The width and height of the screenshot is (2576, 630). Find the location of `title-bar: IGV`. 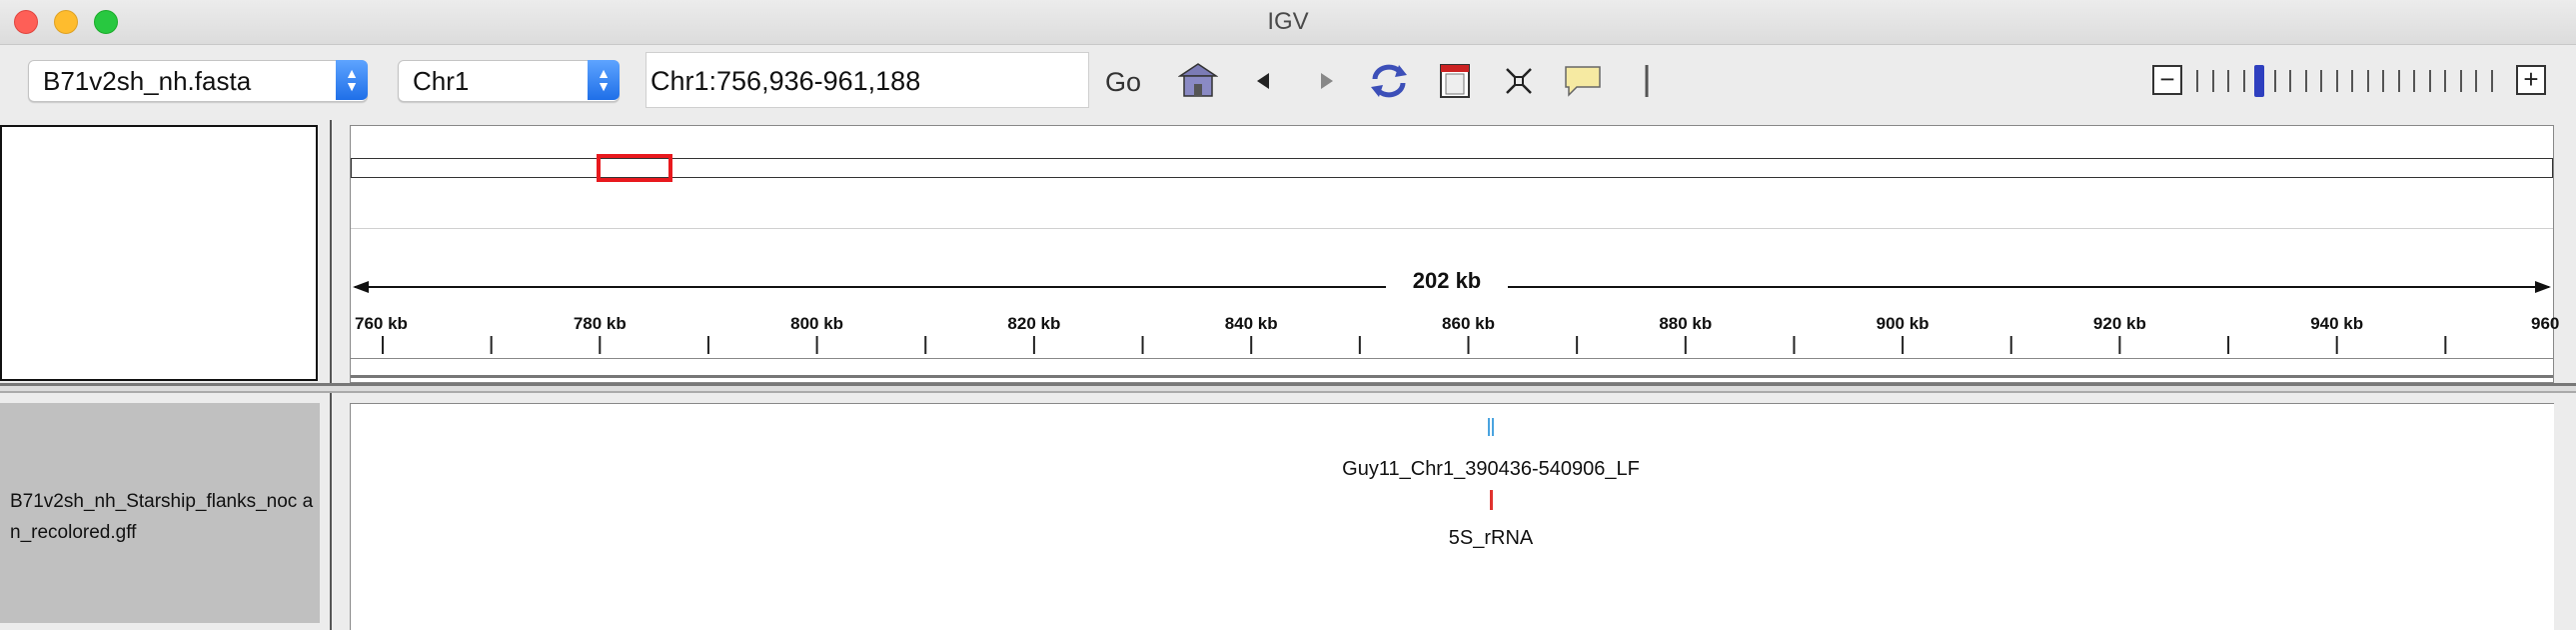

title-bar: IGV is located at coordinates (1288, 22).